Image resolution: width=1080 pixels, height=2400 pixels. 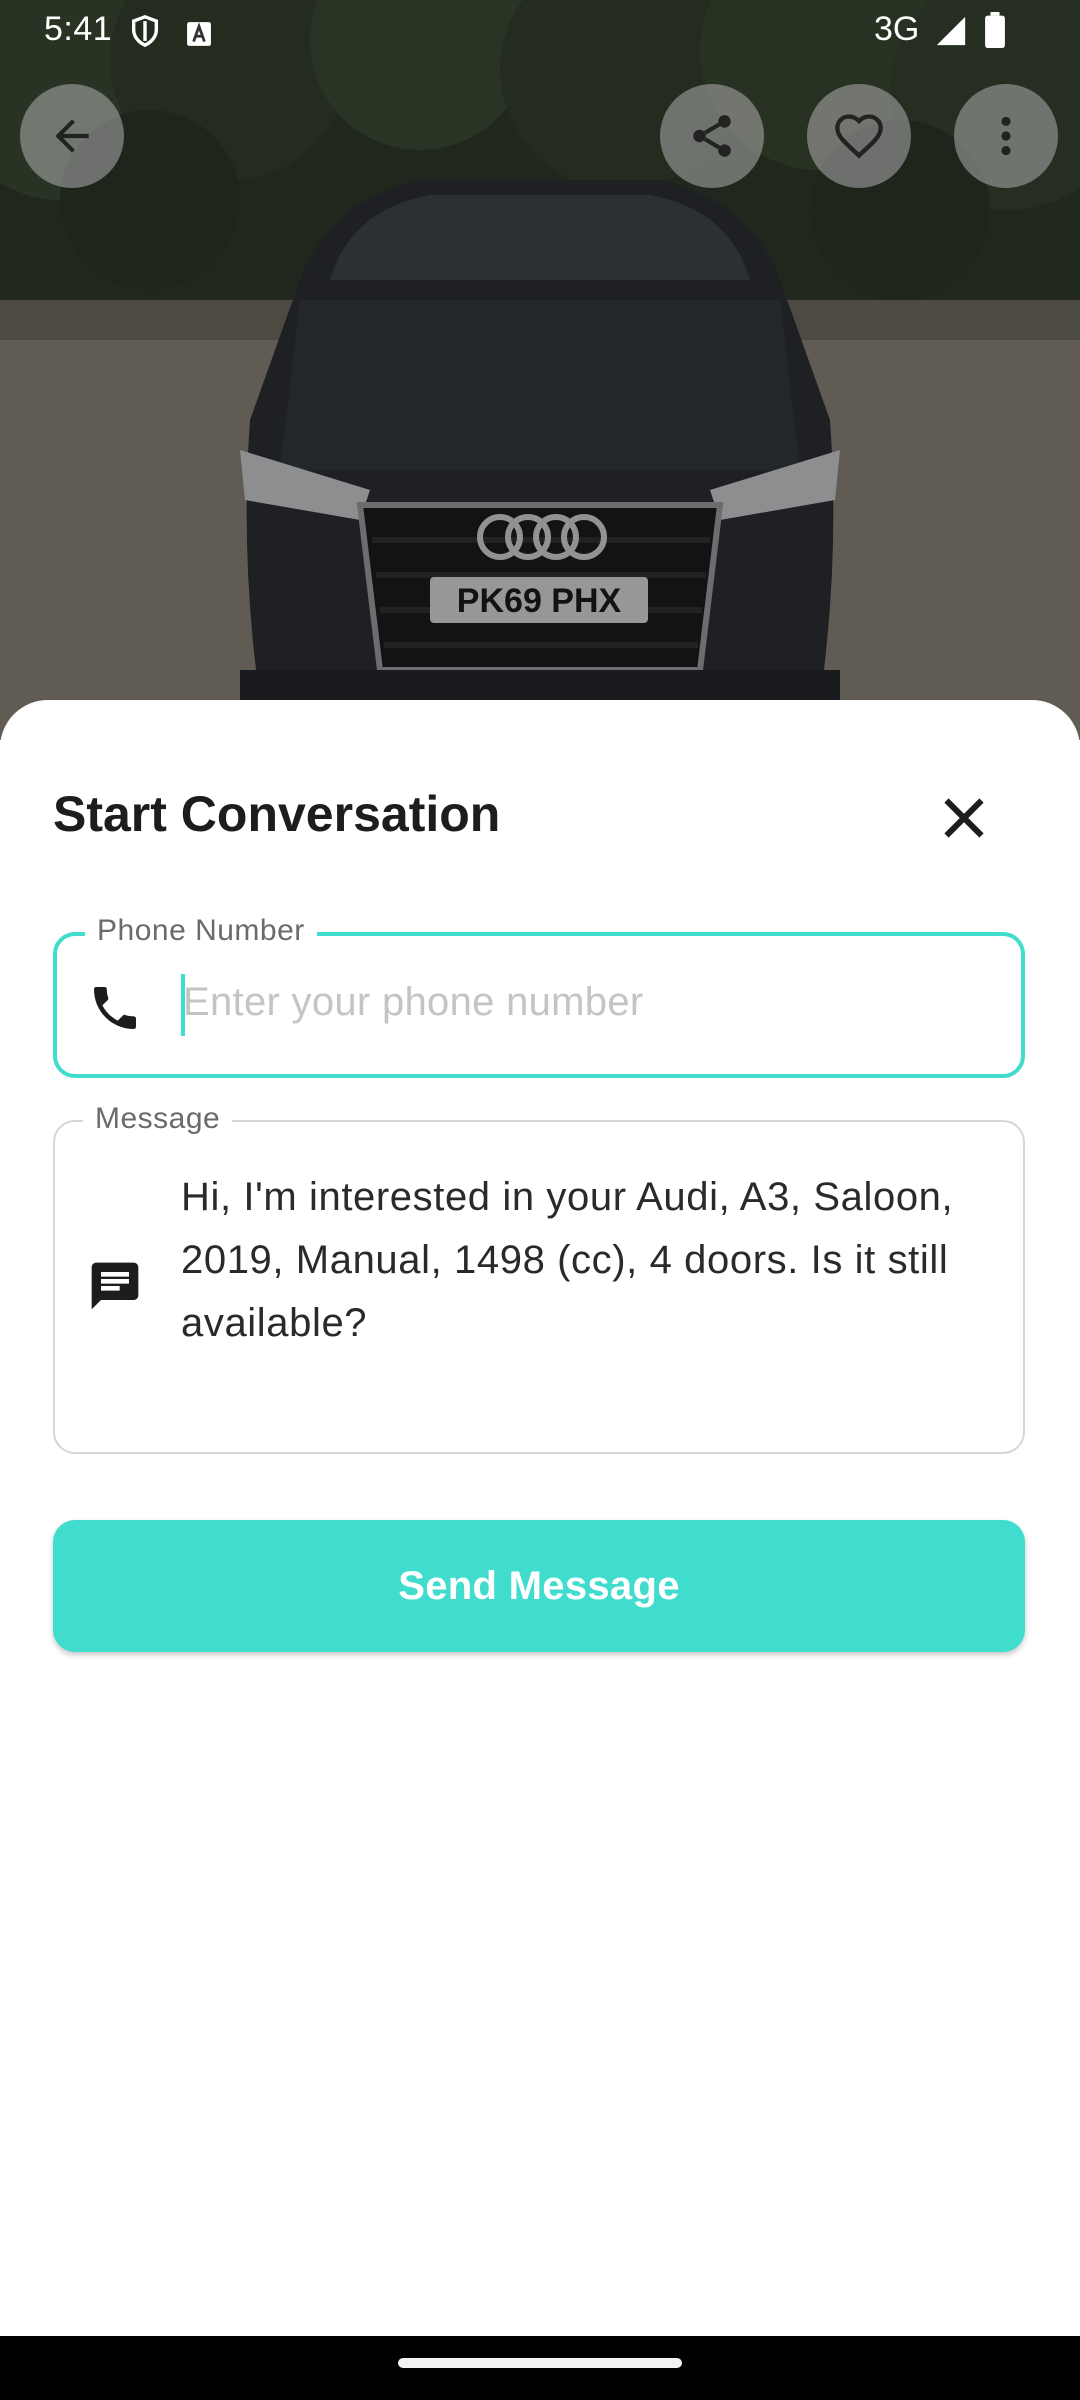 I want to click on send-message-label: Send Message, so click(x=539, y=1585).